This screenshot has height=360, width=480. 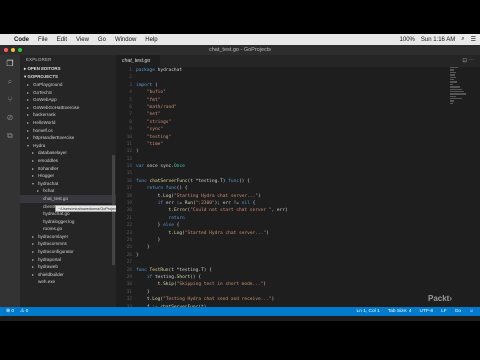 I want to click on minimap, so click(x=460, y=97).